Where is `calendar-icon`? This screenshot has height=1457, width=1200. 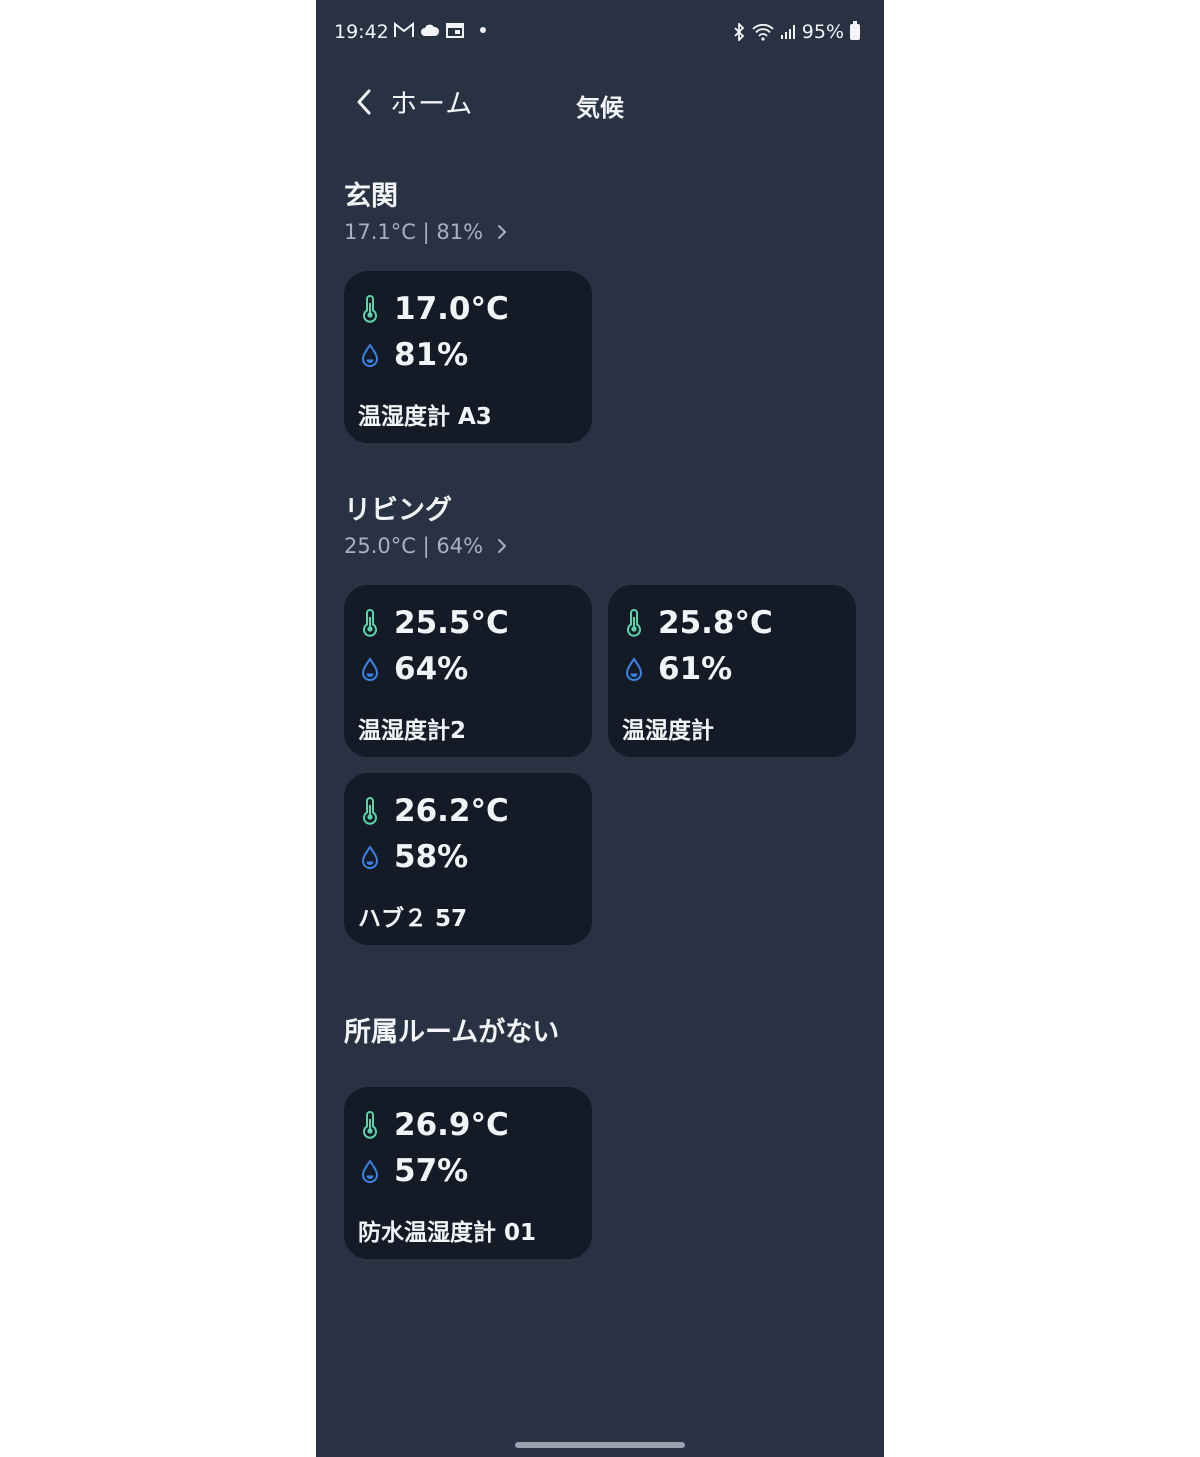 calendar-icon is located at coordinates (455, 30).